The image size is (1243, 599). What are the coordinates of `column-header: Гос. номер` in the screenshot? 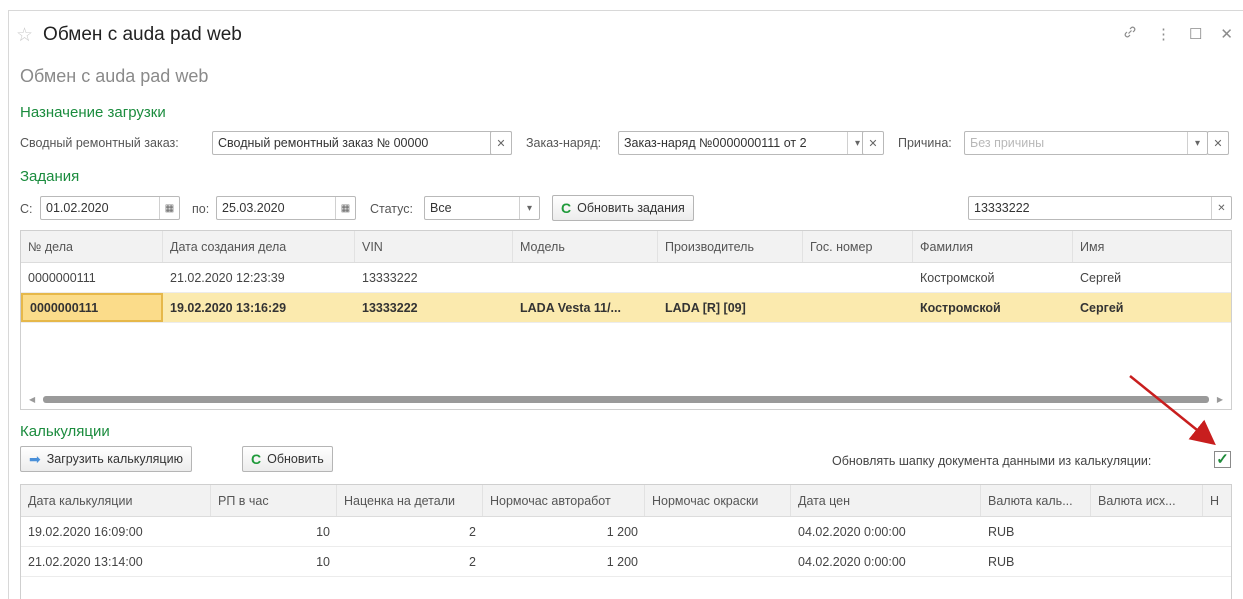 It's located at (858, 246).